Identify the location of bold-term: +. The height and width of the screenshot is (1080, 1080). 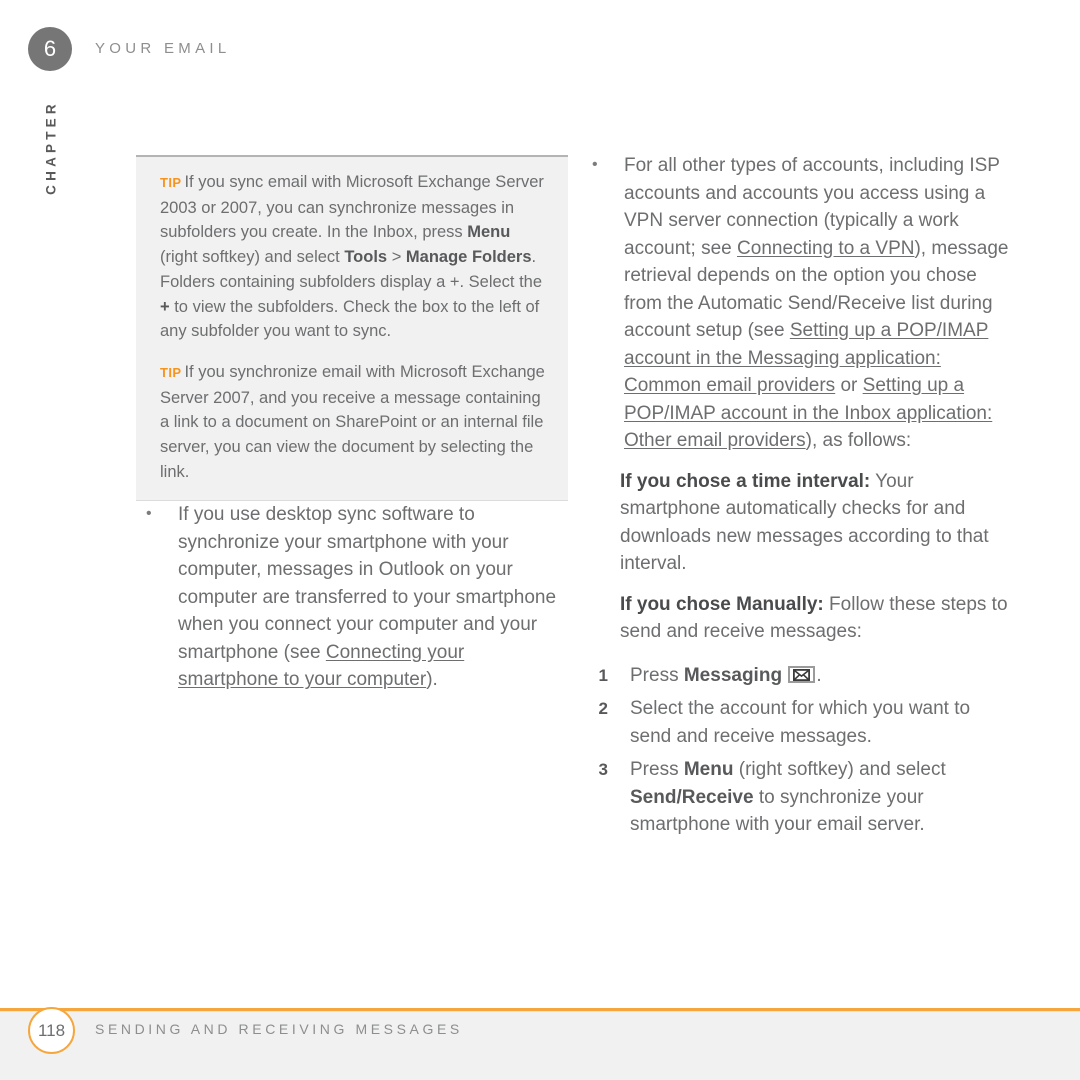
(165, 306).